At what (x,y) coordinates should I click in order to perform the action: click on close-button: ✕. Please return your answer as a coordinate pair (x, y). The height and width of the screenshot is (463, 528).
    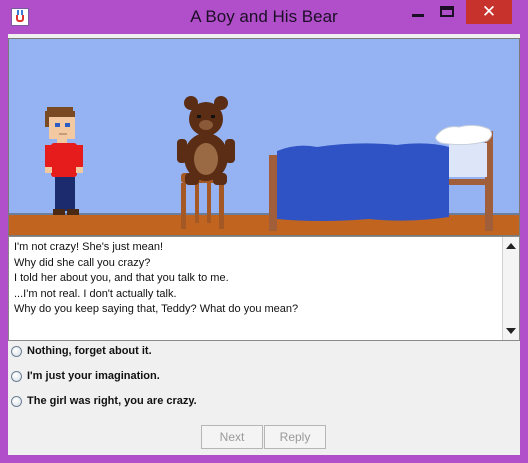
    Looking at the image, I should click on (489, 12).